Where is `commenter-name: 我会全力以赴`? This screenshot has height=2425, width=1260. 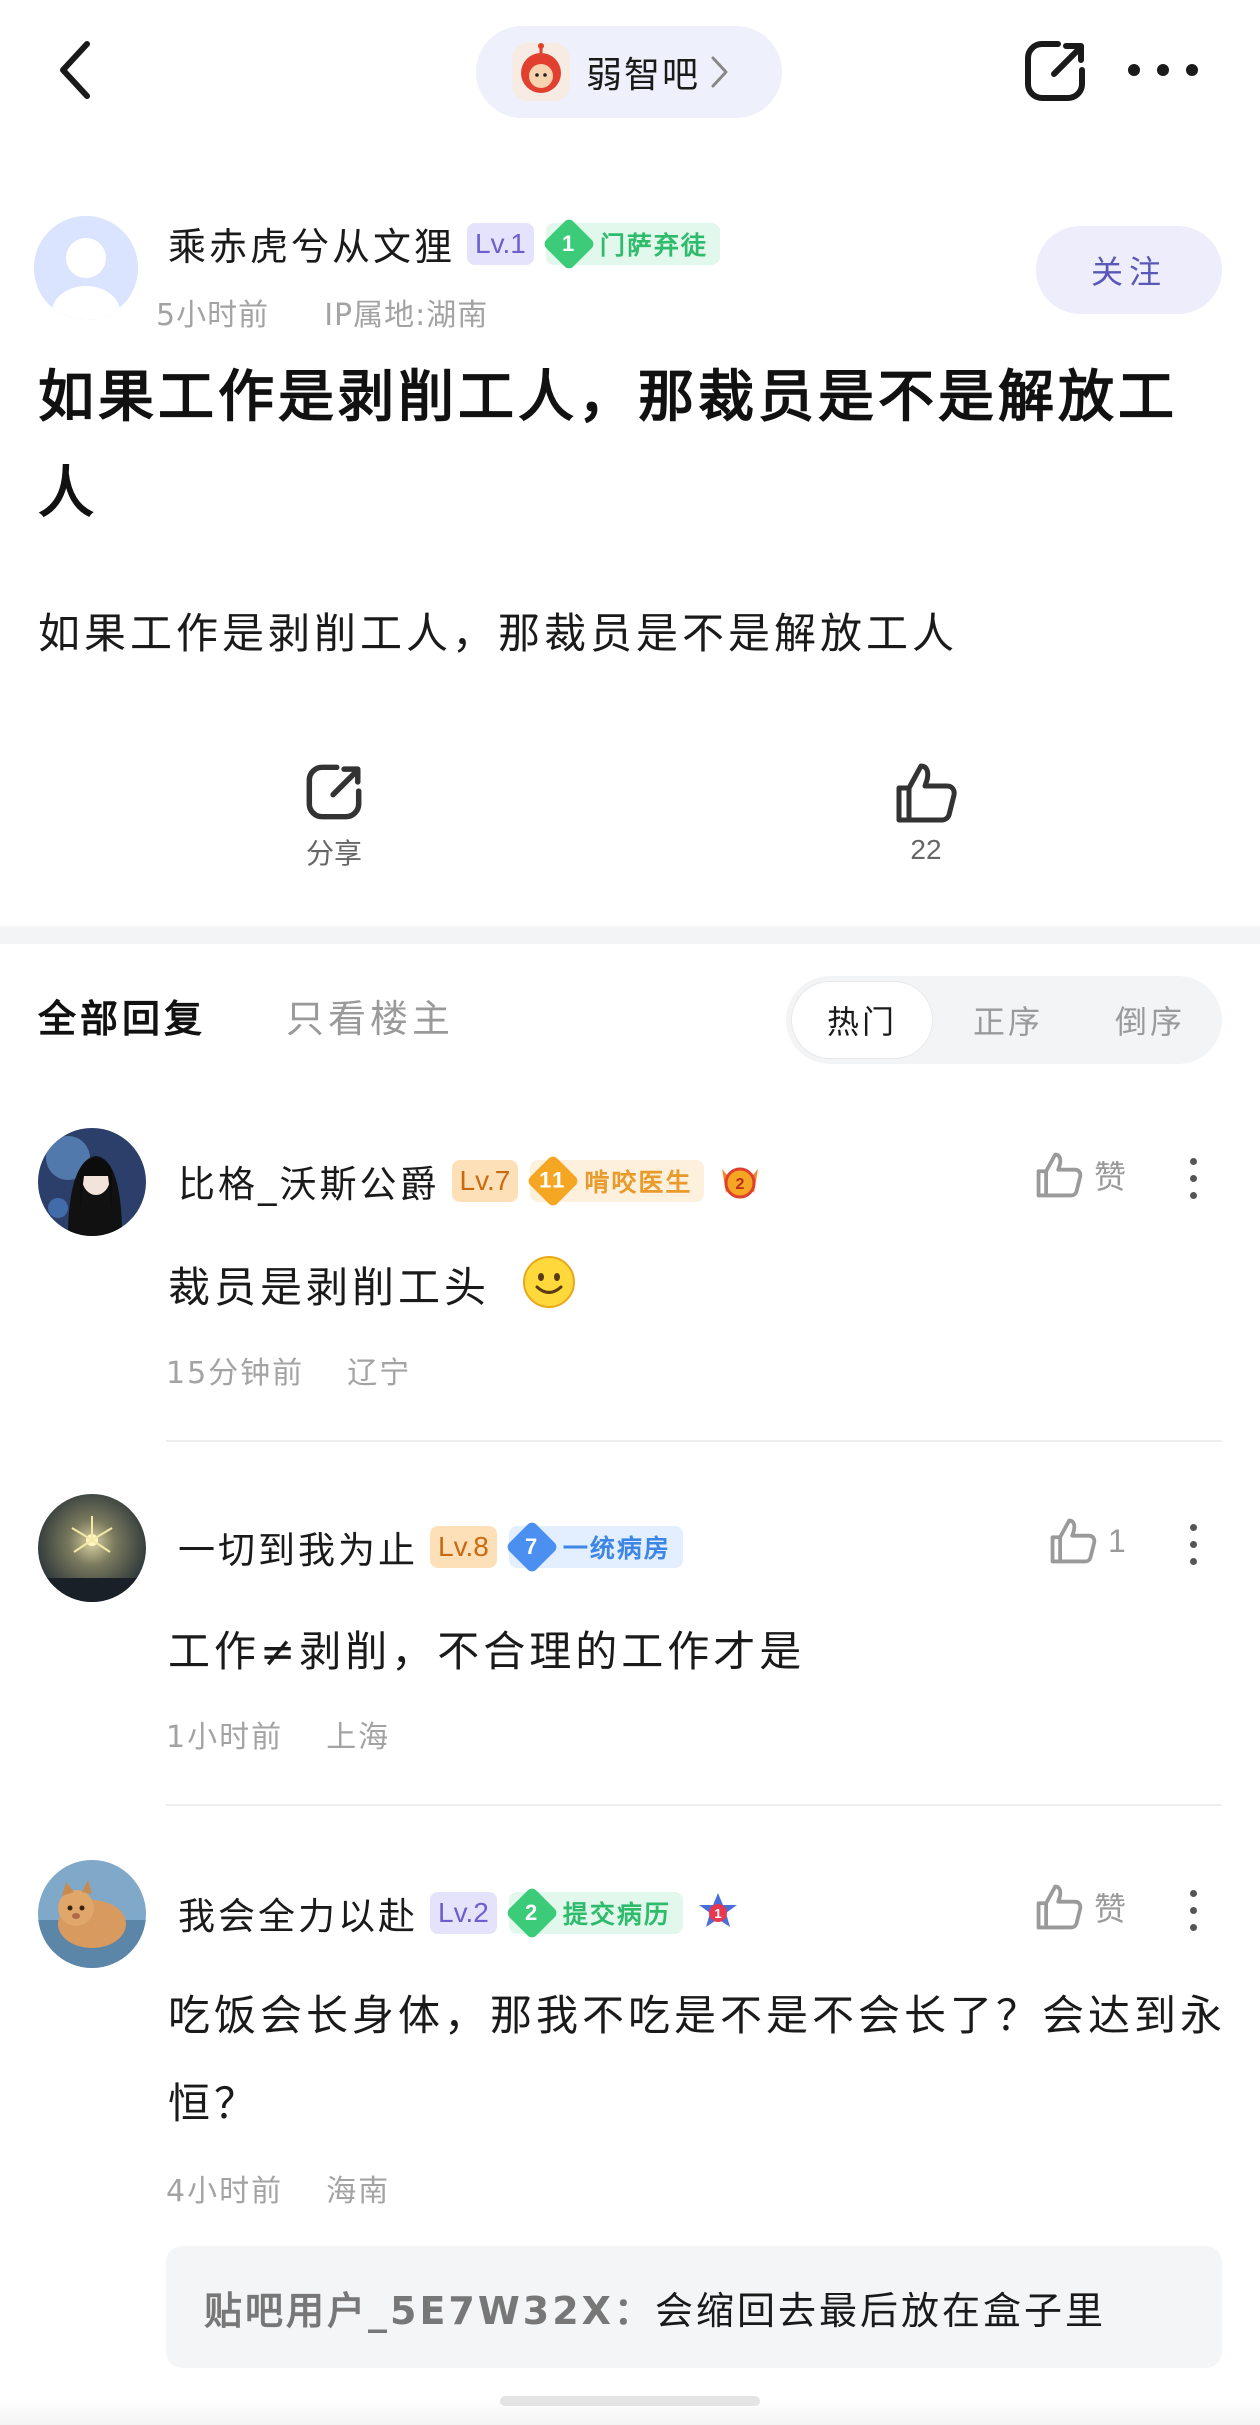
commenter-name: 我会全力以赴 is located at coordinates (298, 1913).